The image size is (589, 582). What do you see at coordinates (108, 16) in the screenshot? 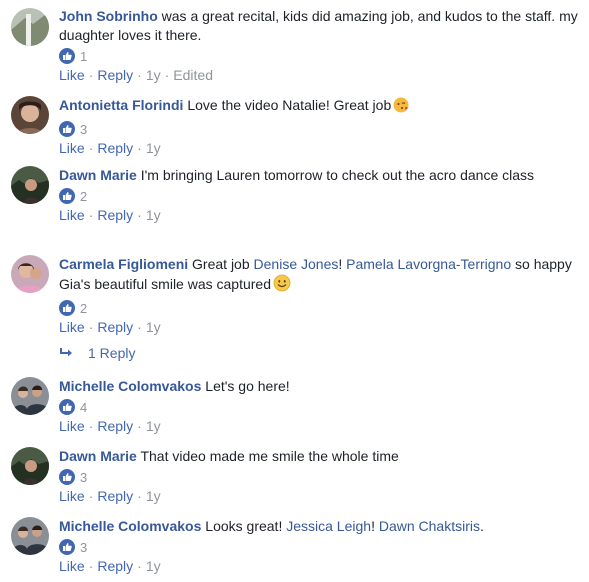
I see `comment-author: John Sobrinho` at bounding box center [108, 16].